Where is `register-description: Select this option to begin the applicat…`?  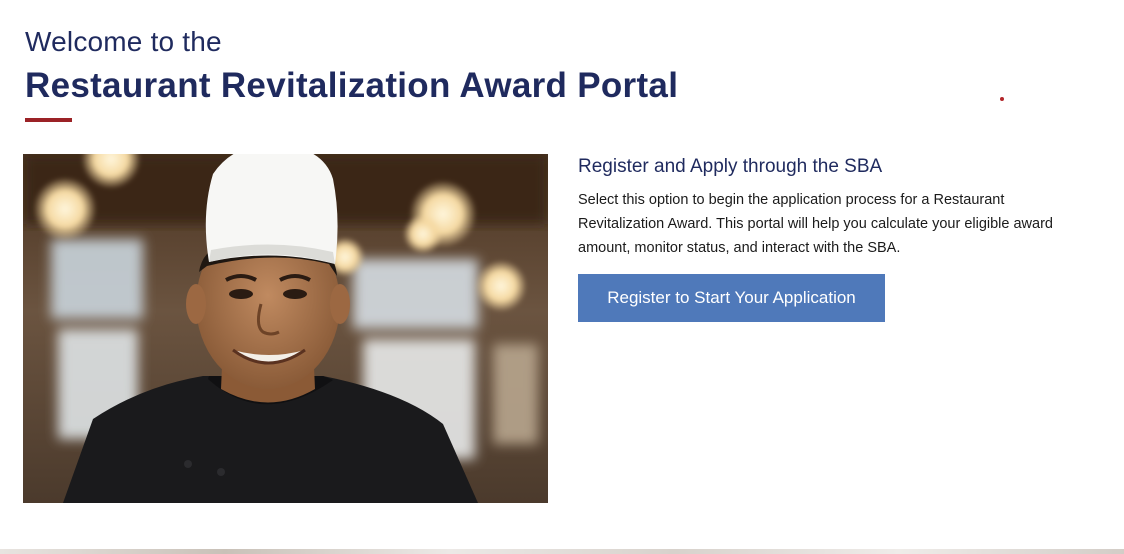
register-description: Select this option to begin the applicat… is located at coordinates (815, 224).